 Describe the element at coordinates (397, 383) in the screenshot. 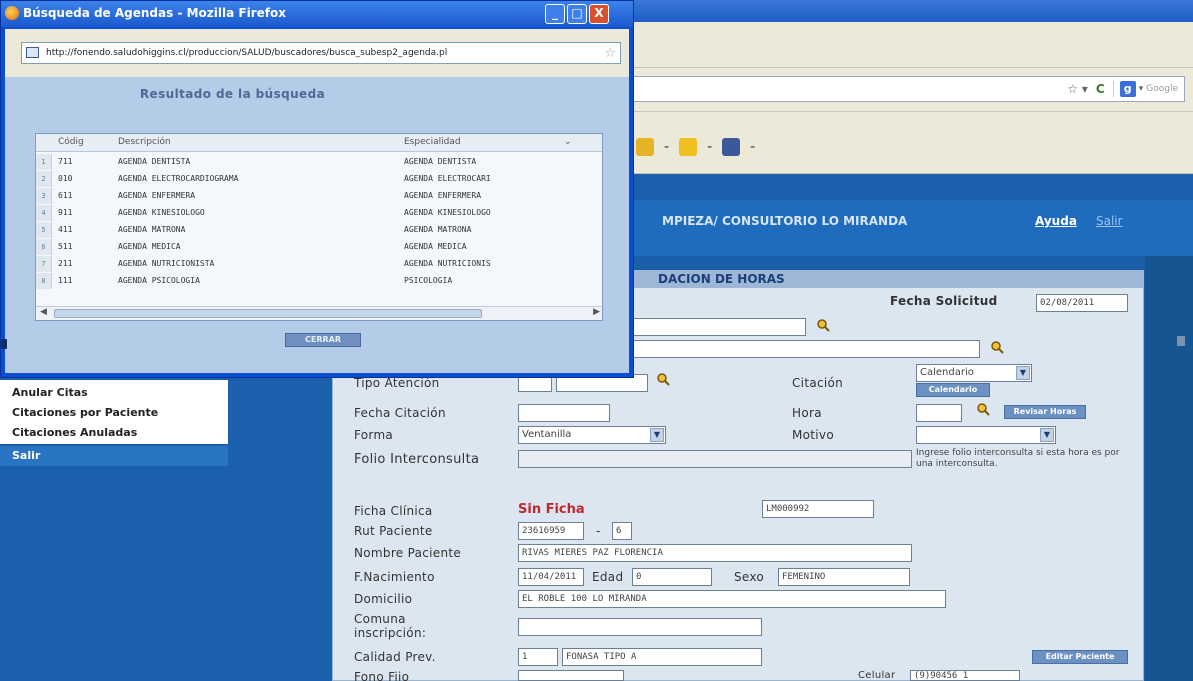

I see `tipo-atencion-label: Tipo Atención` at that location.